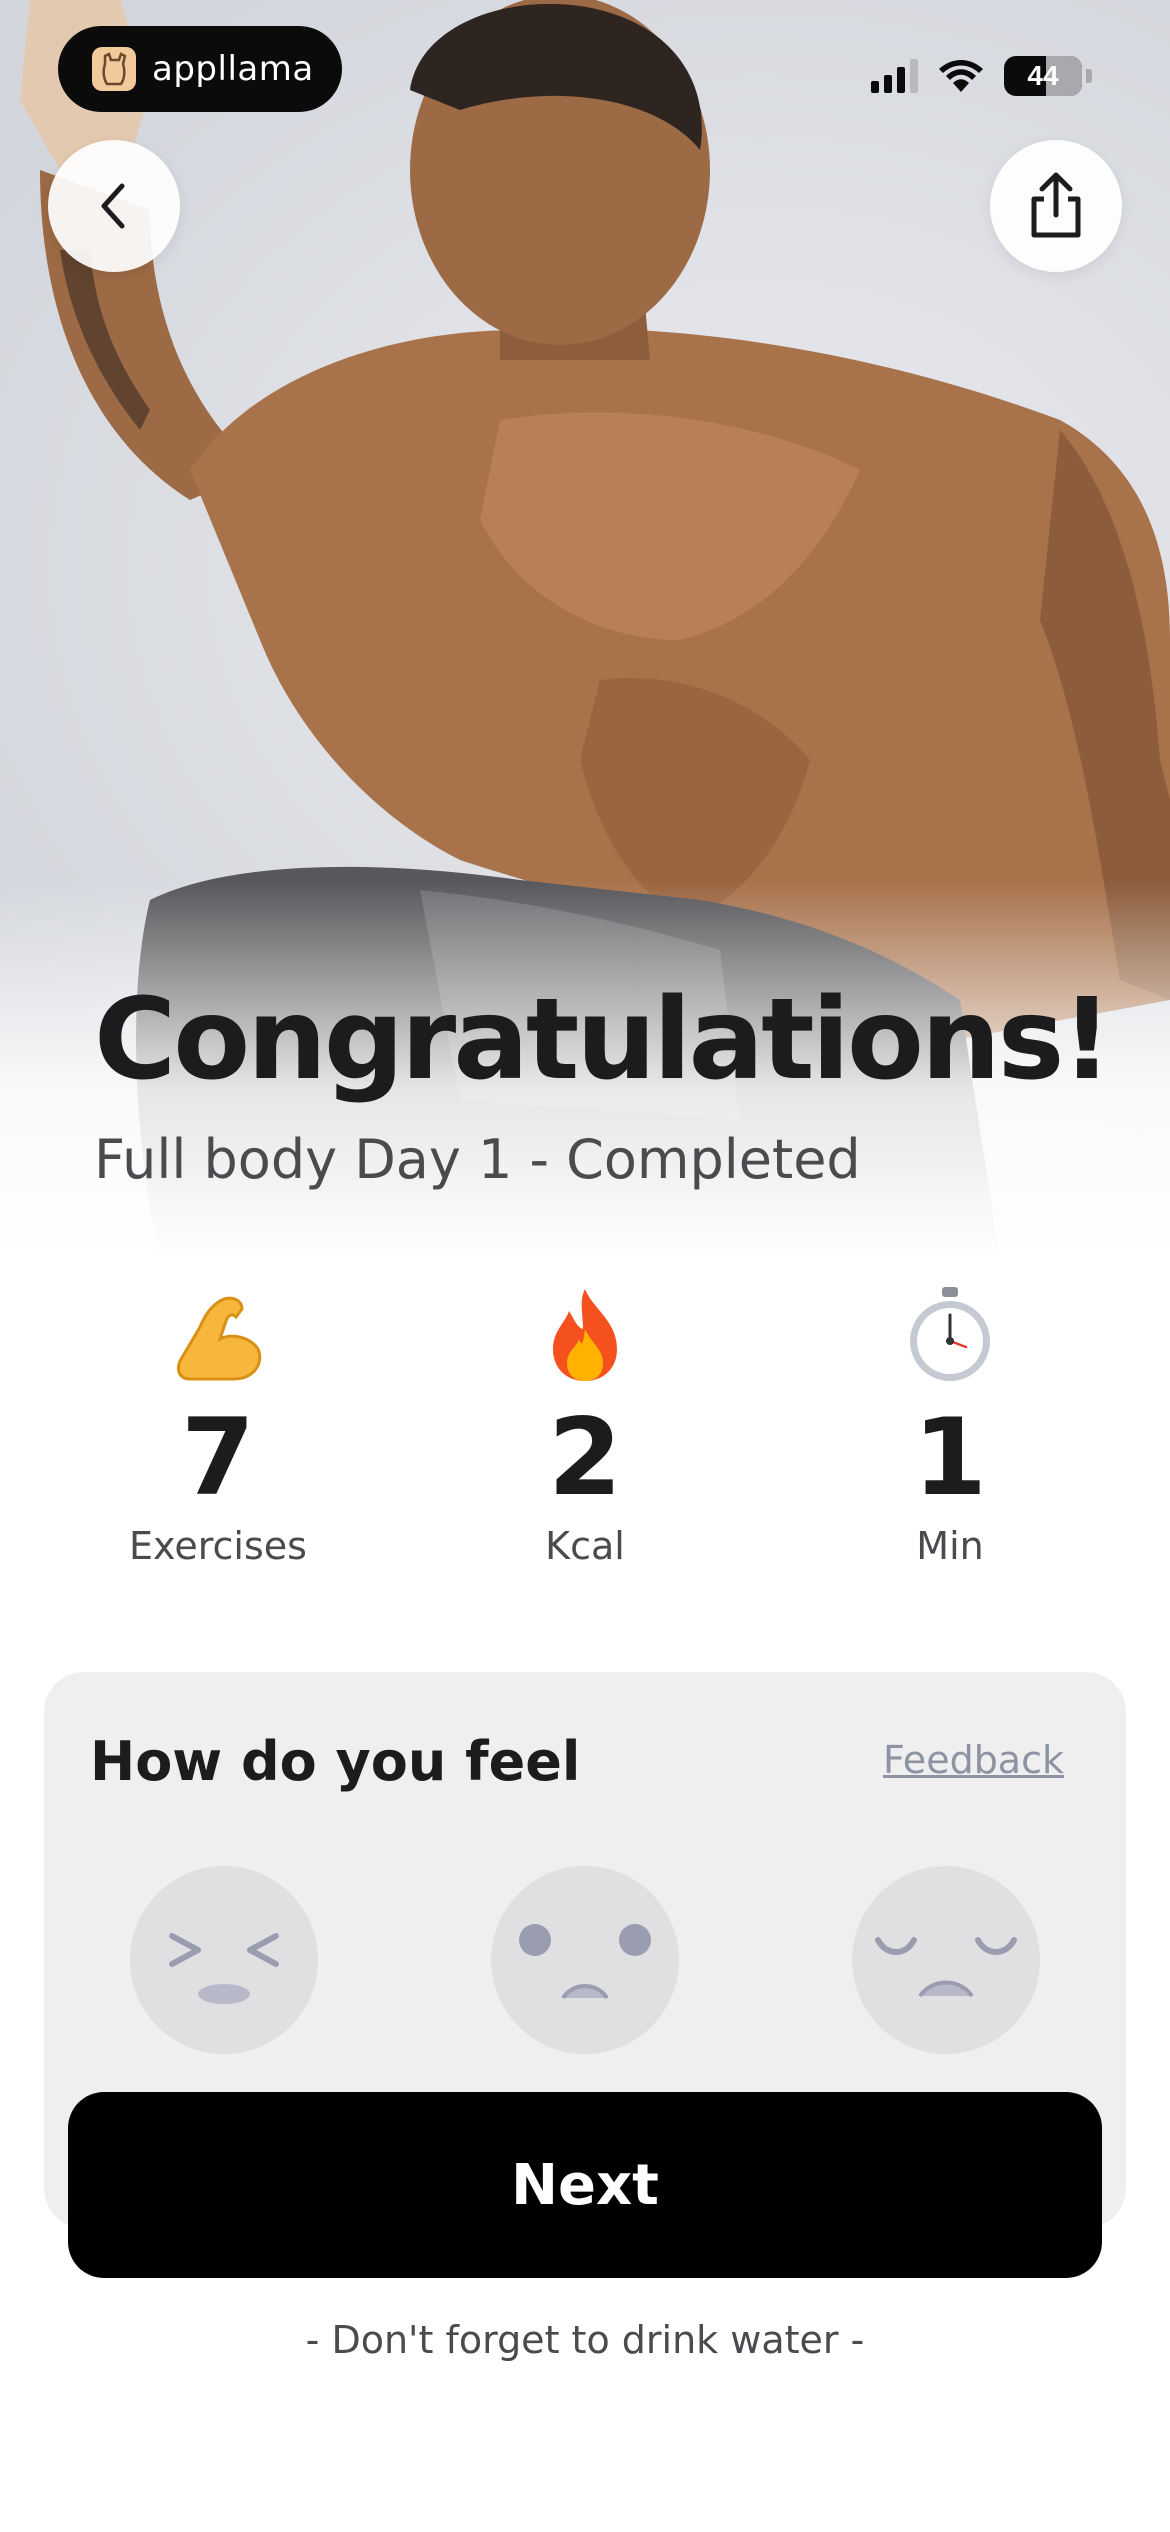 The height and width of the screenshot is (2532, 1170). What do you see at coordinates (585, 2340) in the screenshot?
I see `water-reminder: - Don't forget to drink water -` at bounding box center [585, 2340].